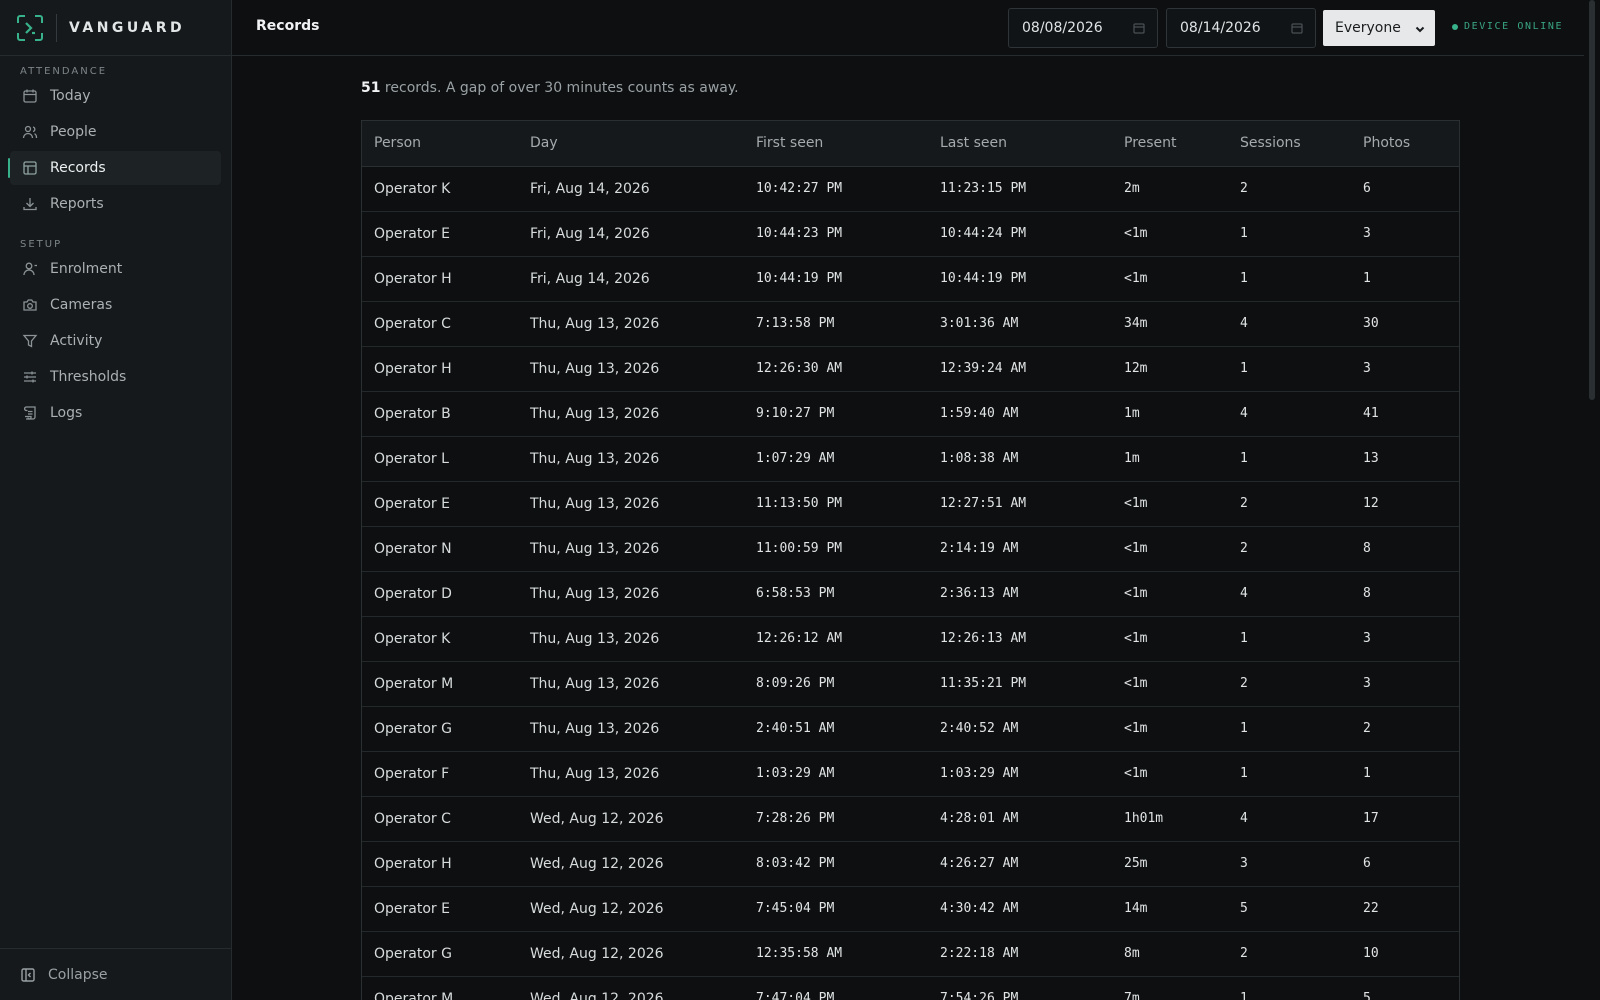 Image resolution: width=1600 pixels, height=1000 pixels. Describe the element at coordinates (371, 88) in the screenshot. I see `records-count: 51` at that location.